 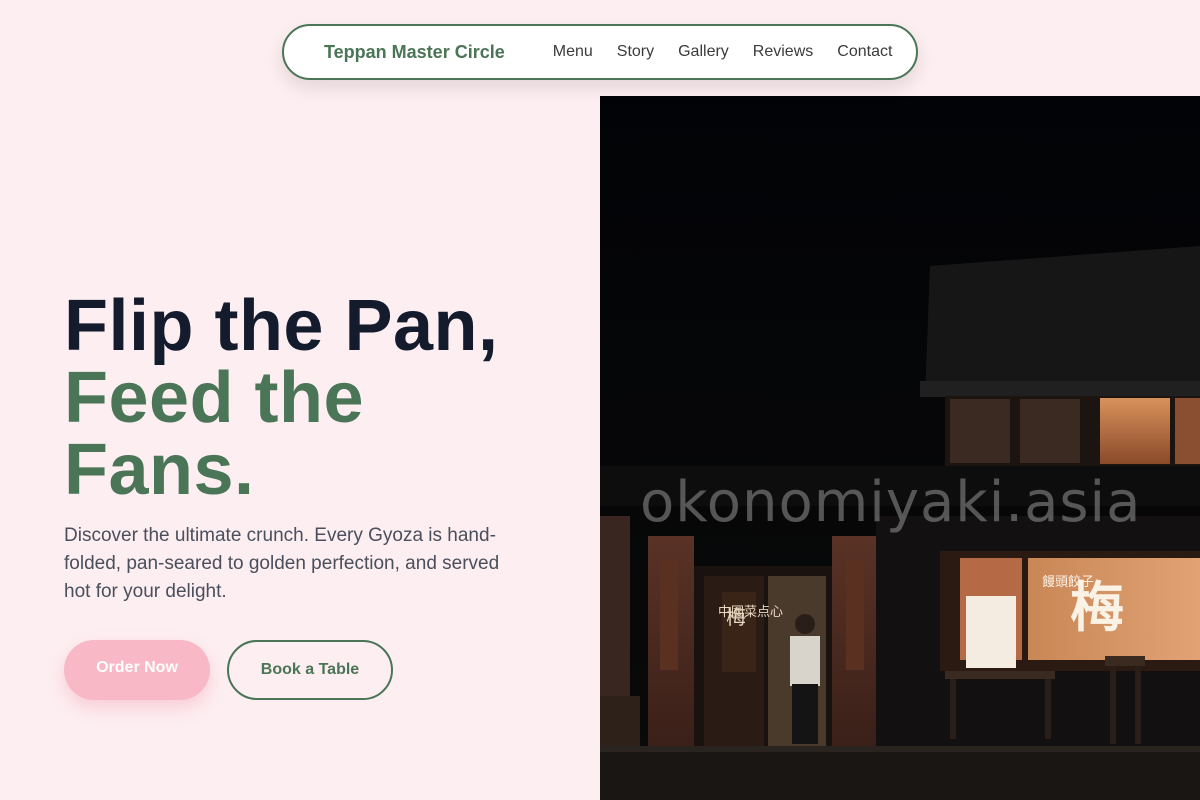 What do you see at coordinates (891, 502) in the screenshot?
I see `image-watermark: okonomiyaki.asia` at bounding box center [891, 502].